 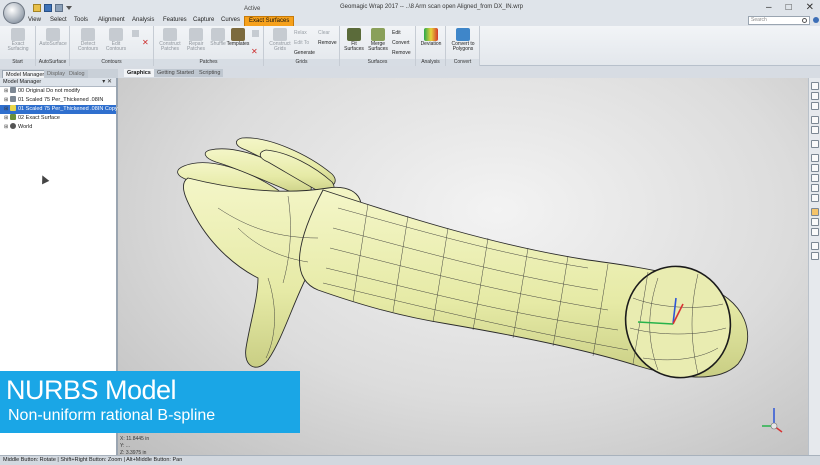 What do you see at coordinates (145, 42) in the screenshot?
I see `delete-contour-icon: ✕` at bounding box center [145, 42].